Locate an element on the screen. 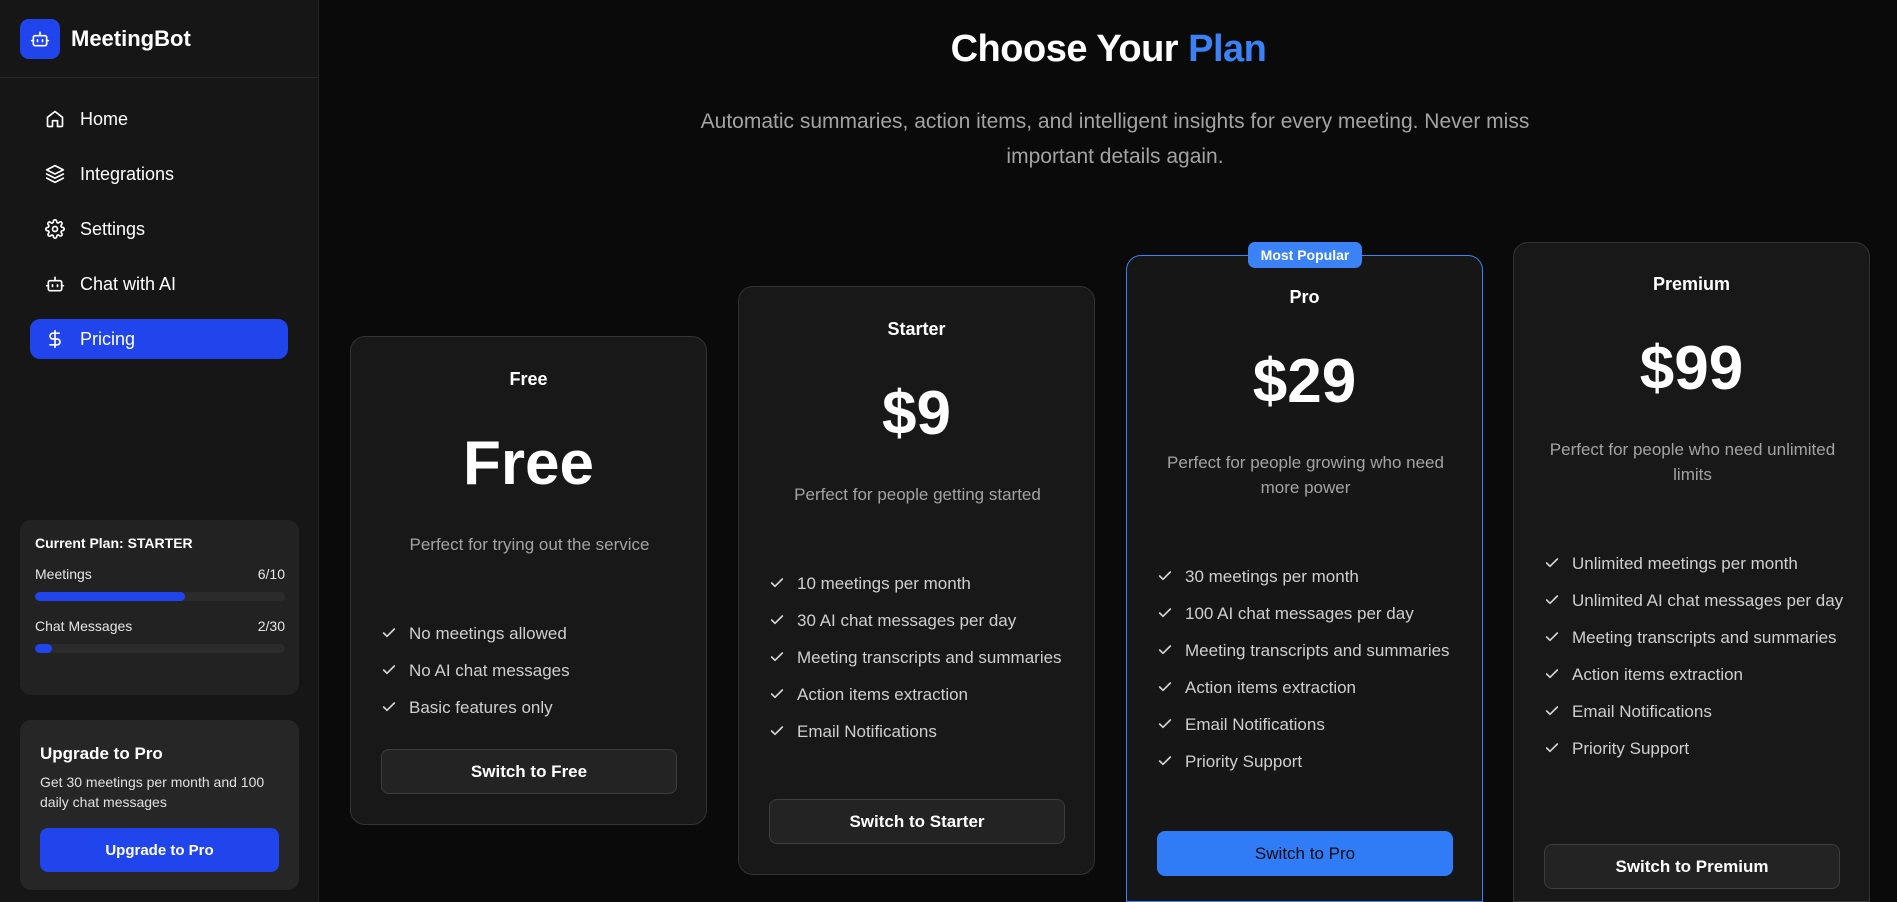 Image resolution: width=1897 pixels, height=902 pixels. chat-messages-value: 2/30 is located at coordinates (271, 626).